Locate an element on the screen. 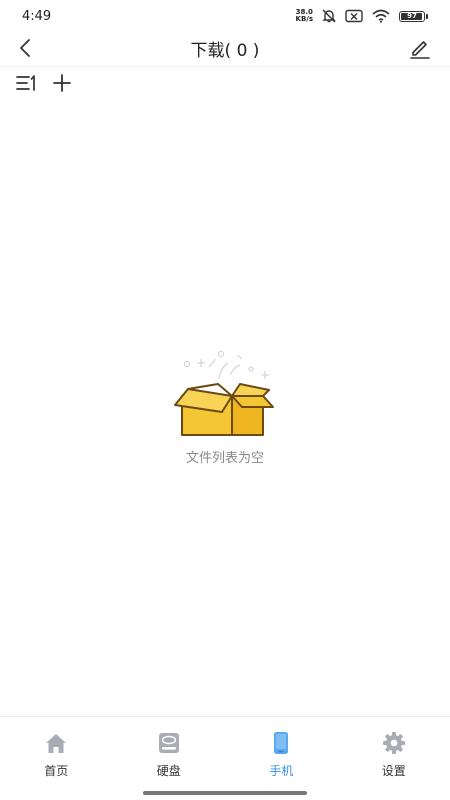  title-bar: 下载( 0 ) is located at coordinates (225, 48).